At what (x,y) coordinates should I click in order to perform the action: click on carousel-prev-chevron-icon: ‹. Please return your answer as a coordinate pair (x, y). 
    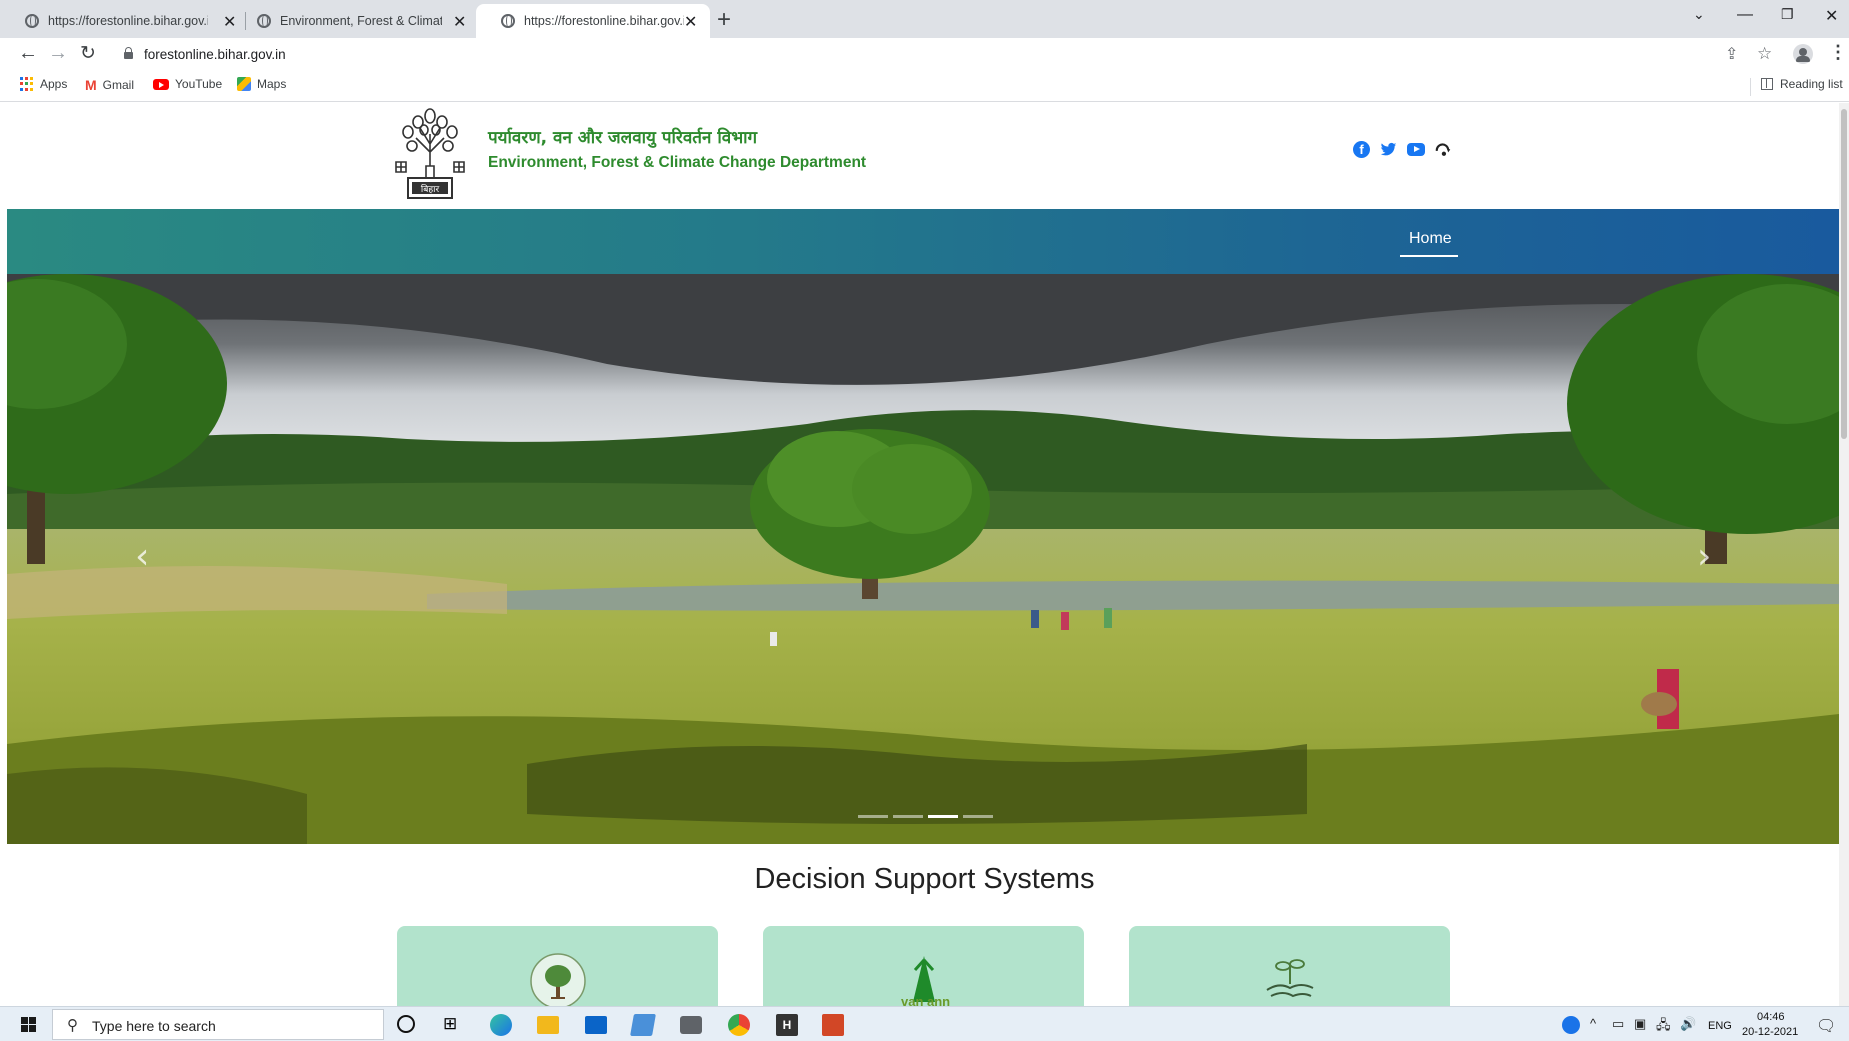
    Looking at the image, I should click on (142, 556).